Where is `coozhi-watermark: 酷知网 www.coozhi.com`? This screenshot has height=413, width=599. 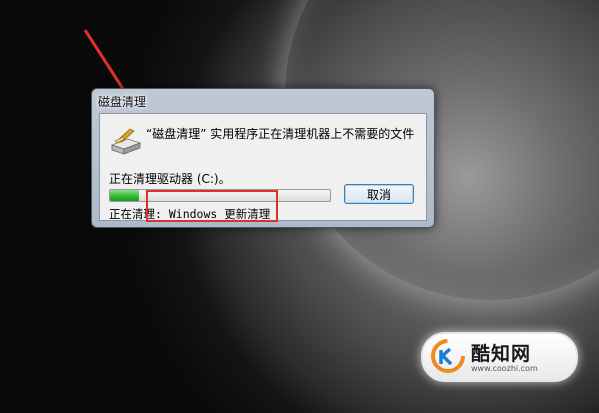
coozhi-watermark: 酷知网 www.coozhi.com is located at coordinates (499, 357).